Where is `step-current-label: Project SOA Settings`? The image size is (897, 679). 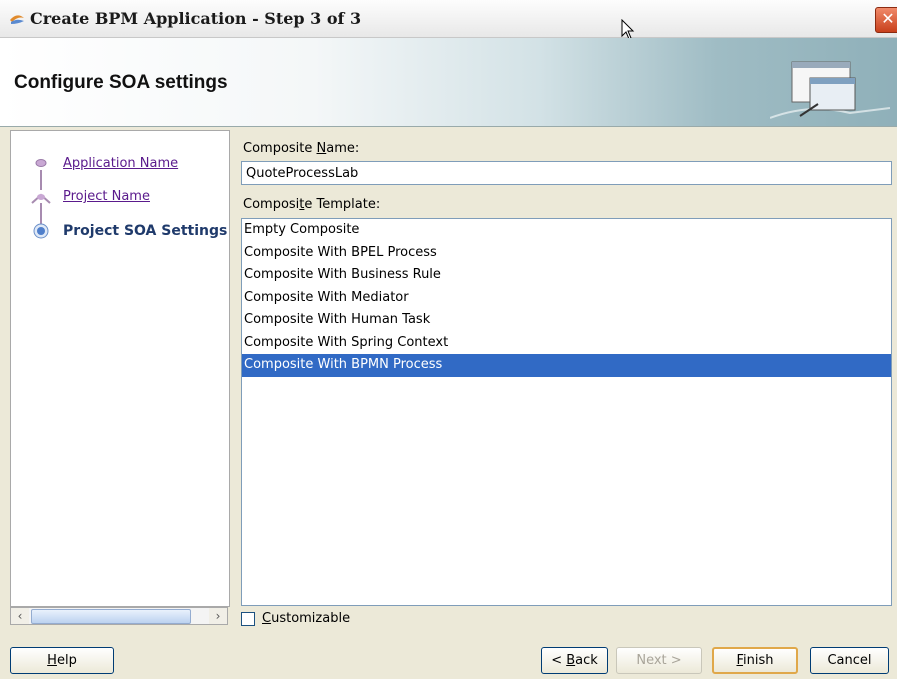
step-current-label: Project SOA Settings is located at coordinates (145, 231).